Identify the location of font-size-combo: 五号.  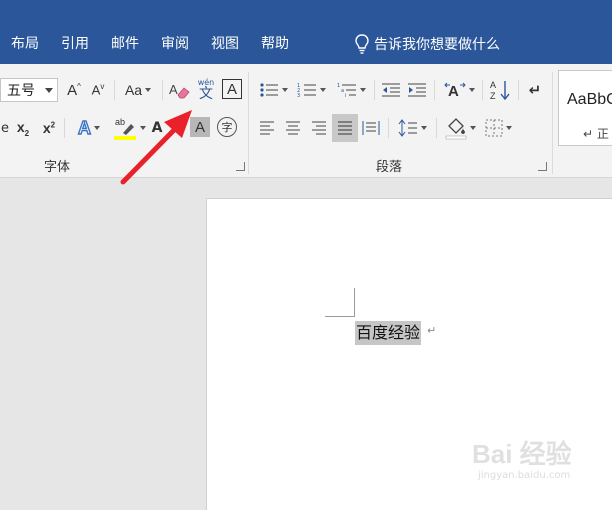
(29, 90).